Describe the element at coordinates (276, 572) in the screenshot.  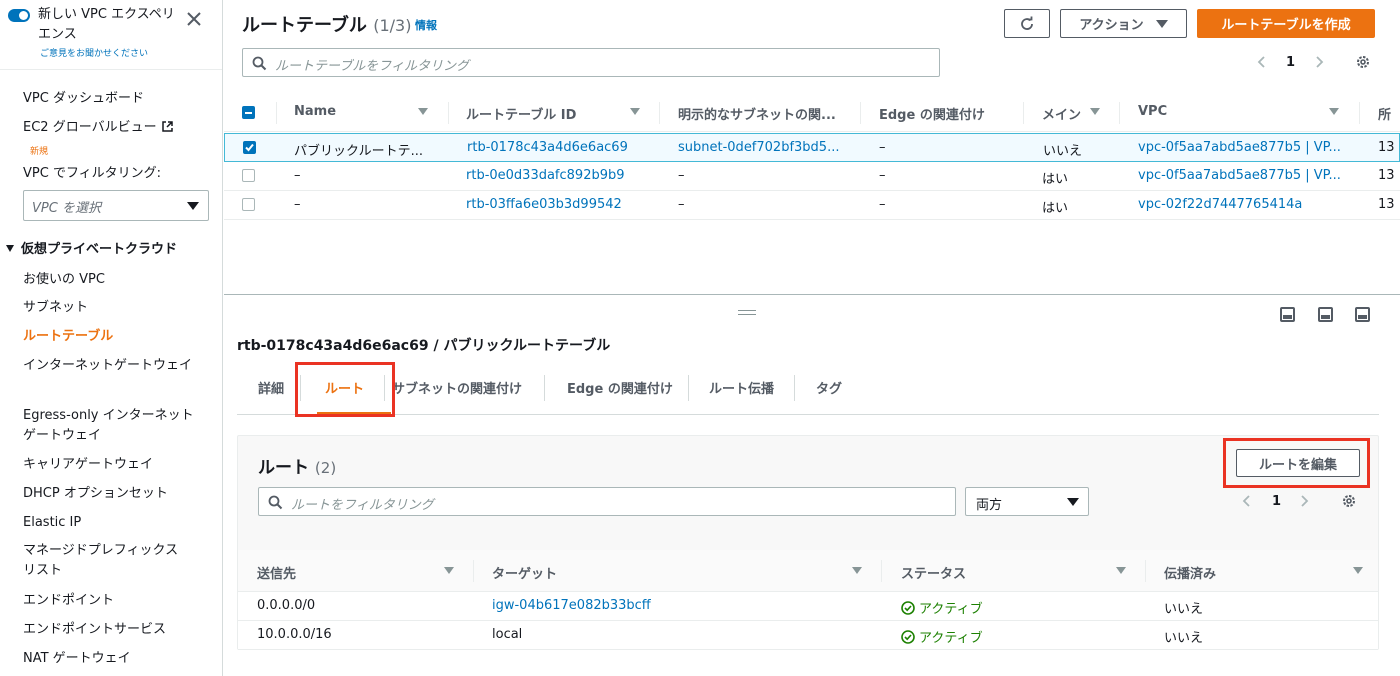
I see `column-header-destination: 送信先` at that location.